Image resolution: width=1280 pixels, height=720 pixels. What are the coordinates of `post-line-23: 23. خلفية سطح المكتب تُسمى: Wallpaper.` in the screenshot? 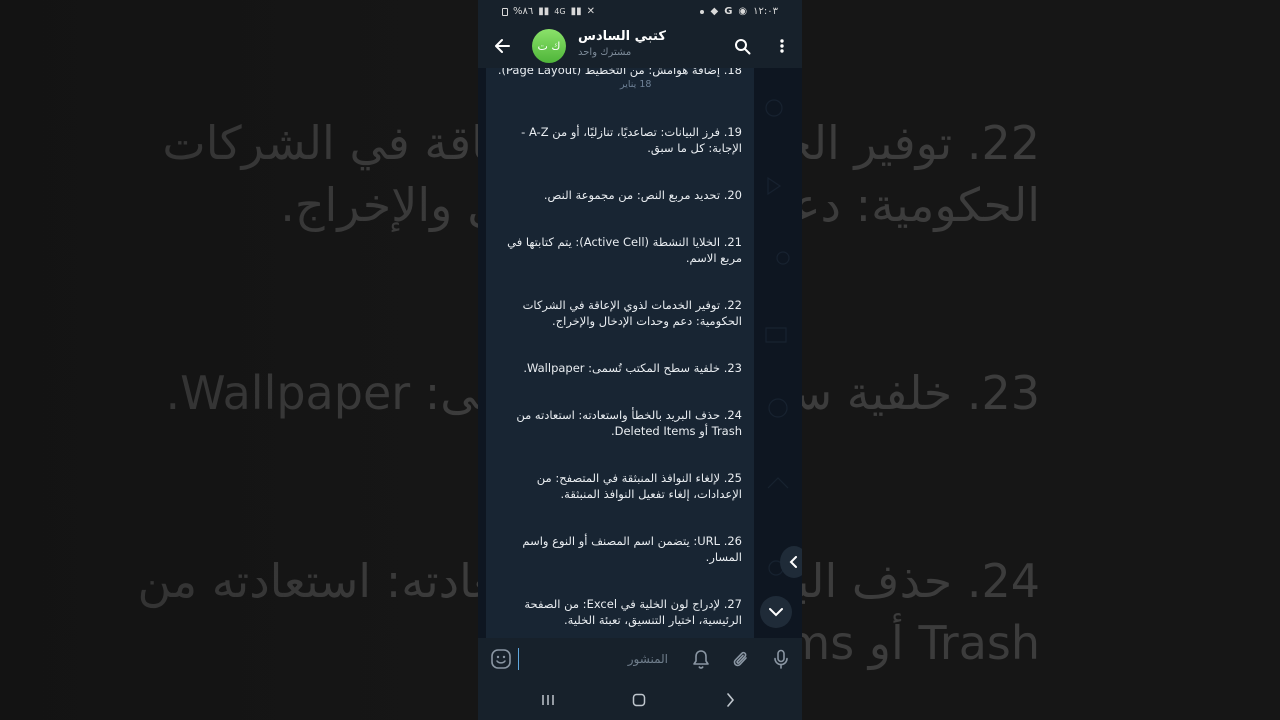 It's located at (632, 368).